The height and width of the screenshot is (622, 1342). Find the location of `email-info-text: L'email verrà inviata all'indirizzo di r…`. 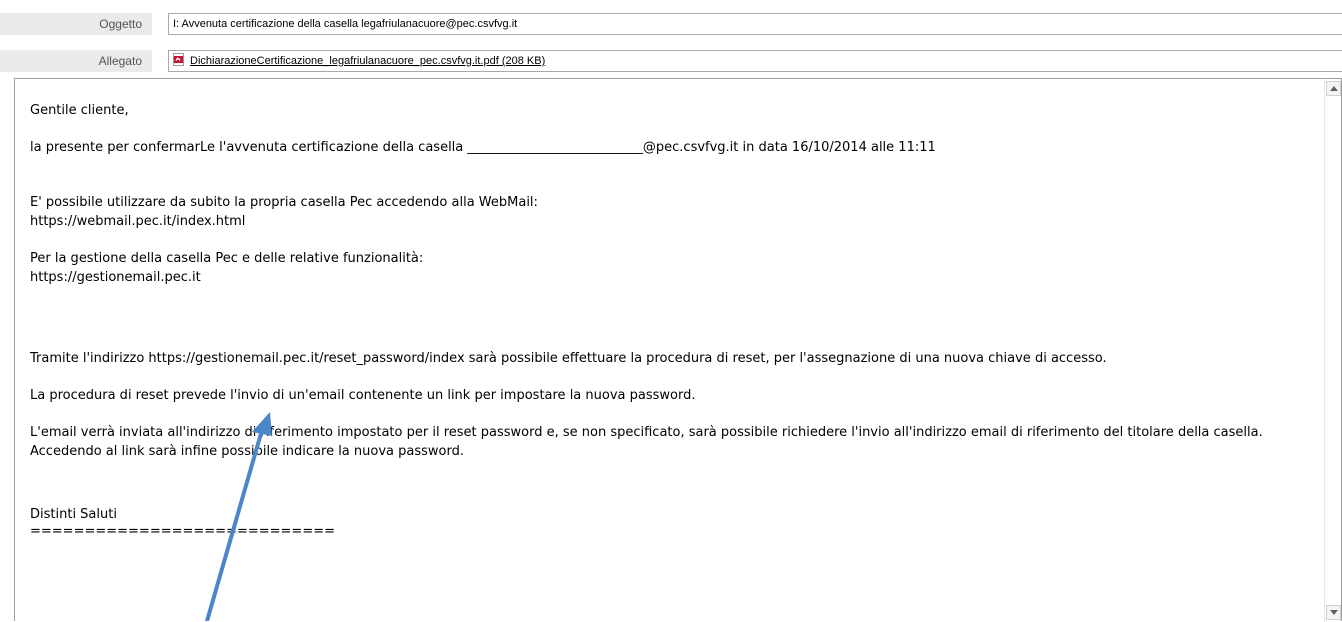

email-info-text: L'email verrà inviata all'indirizzo di r… is located at coordinates (648, 442).